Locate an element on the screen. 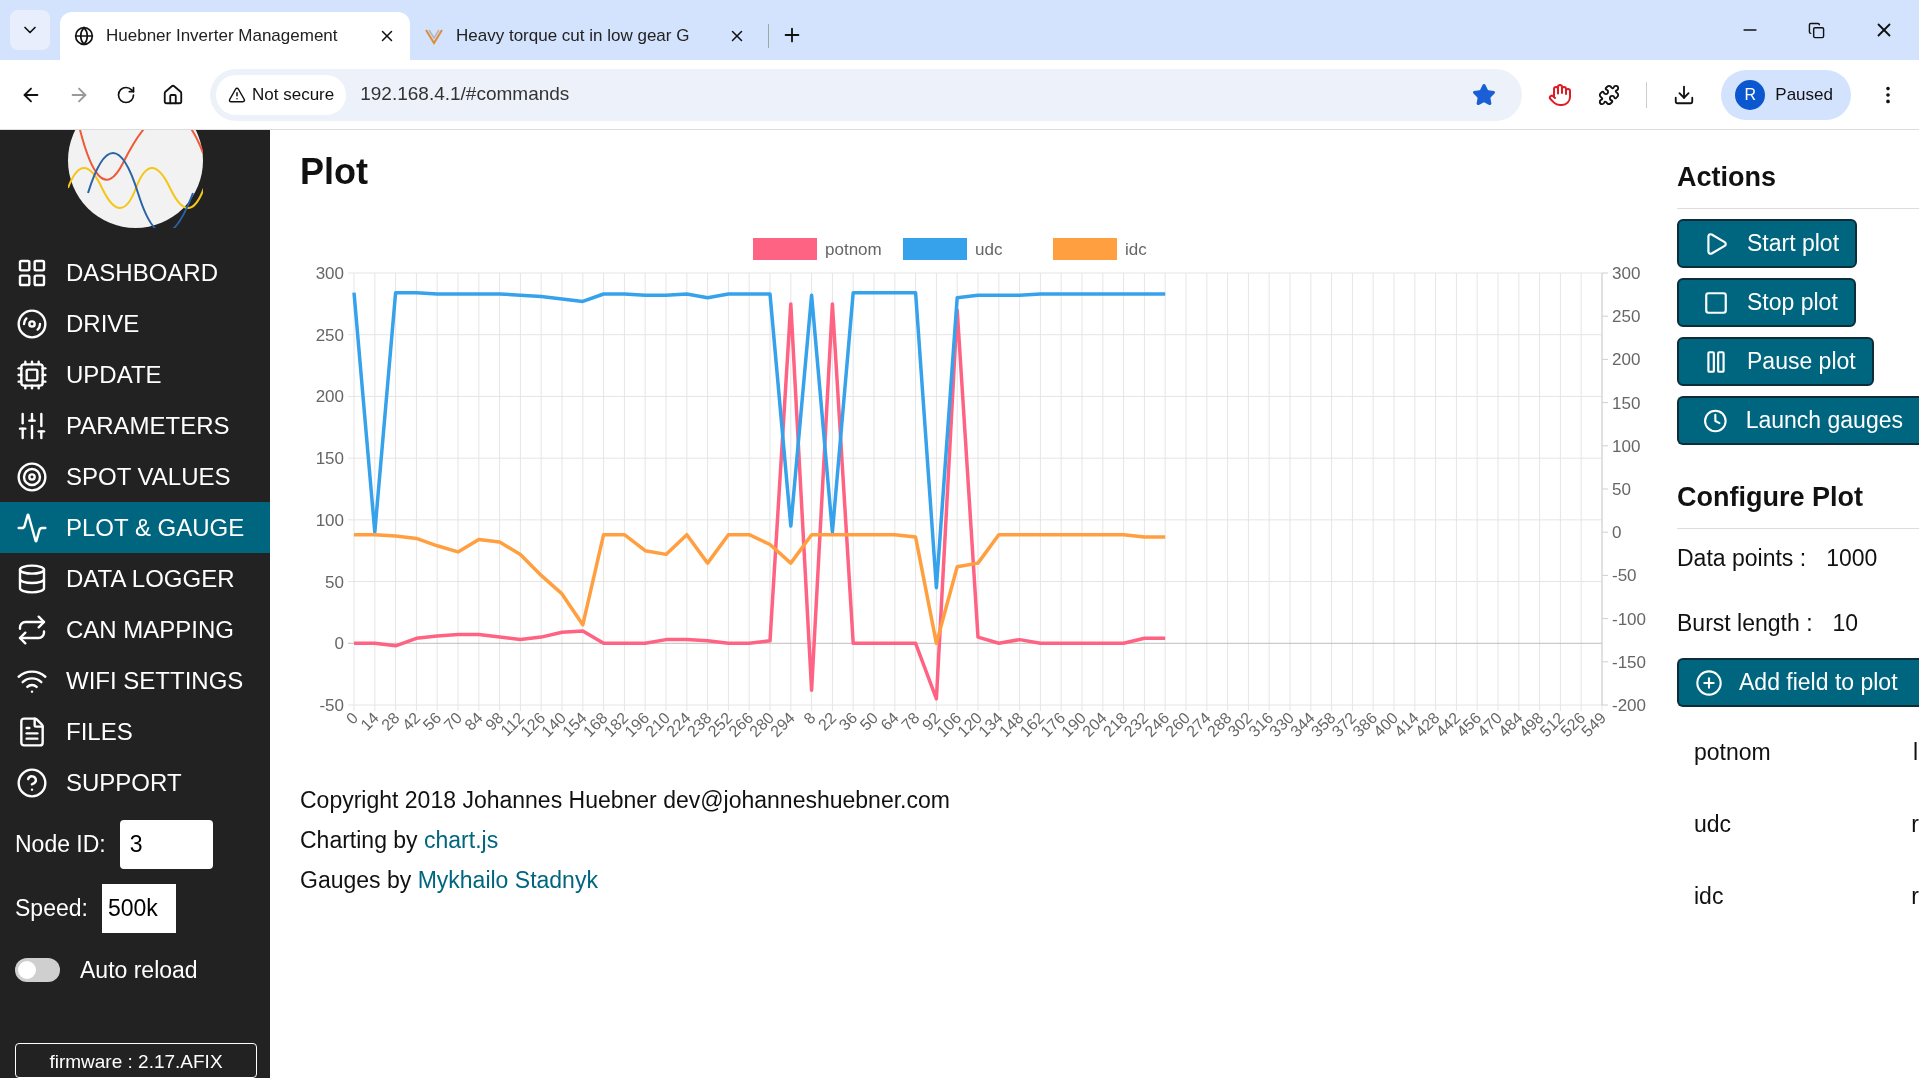 The height and width of the screenshot is (1078, 1919). globe-icon is located at coordinates (84, 36).